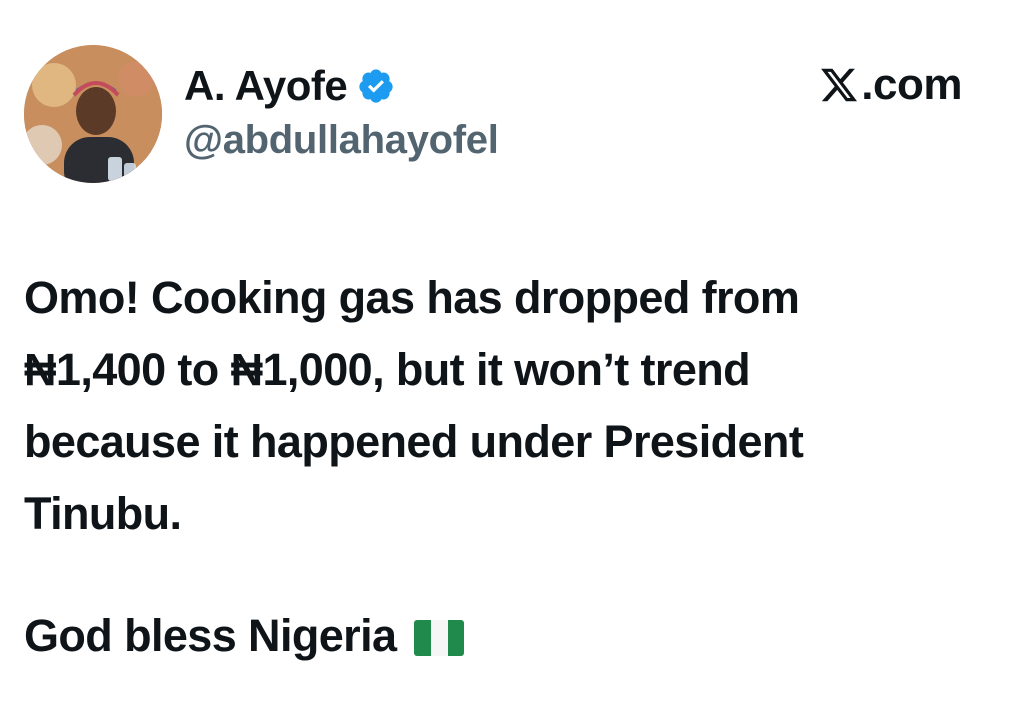  I want to click on x-logo-icon, so click(839, 85).